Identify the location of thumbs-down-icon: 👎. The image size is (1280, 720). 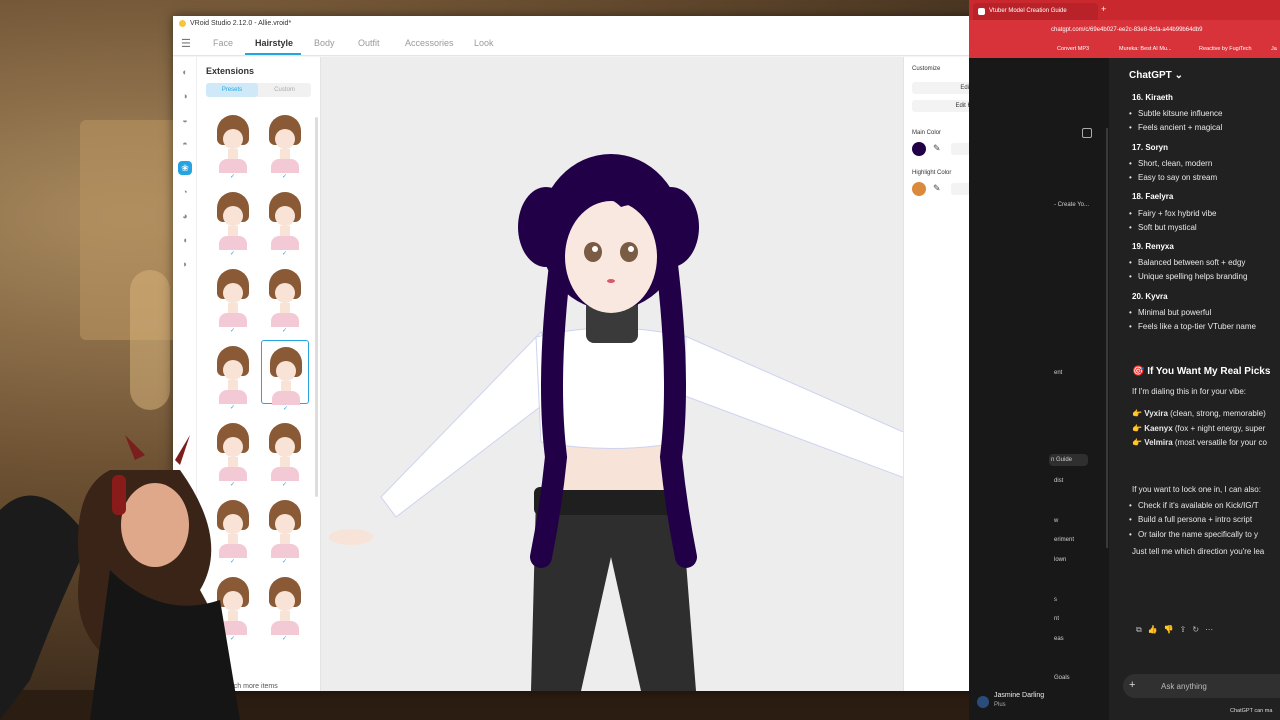
(1172, 629).